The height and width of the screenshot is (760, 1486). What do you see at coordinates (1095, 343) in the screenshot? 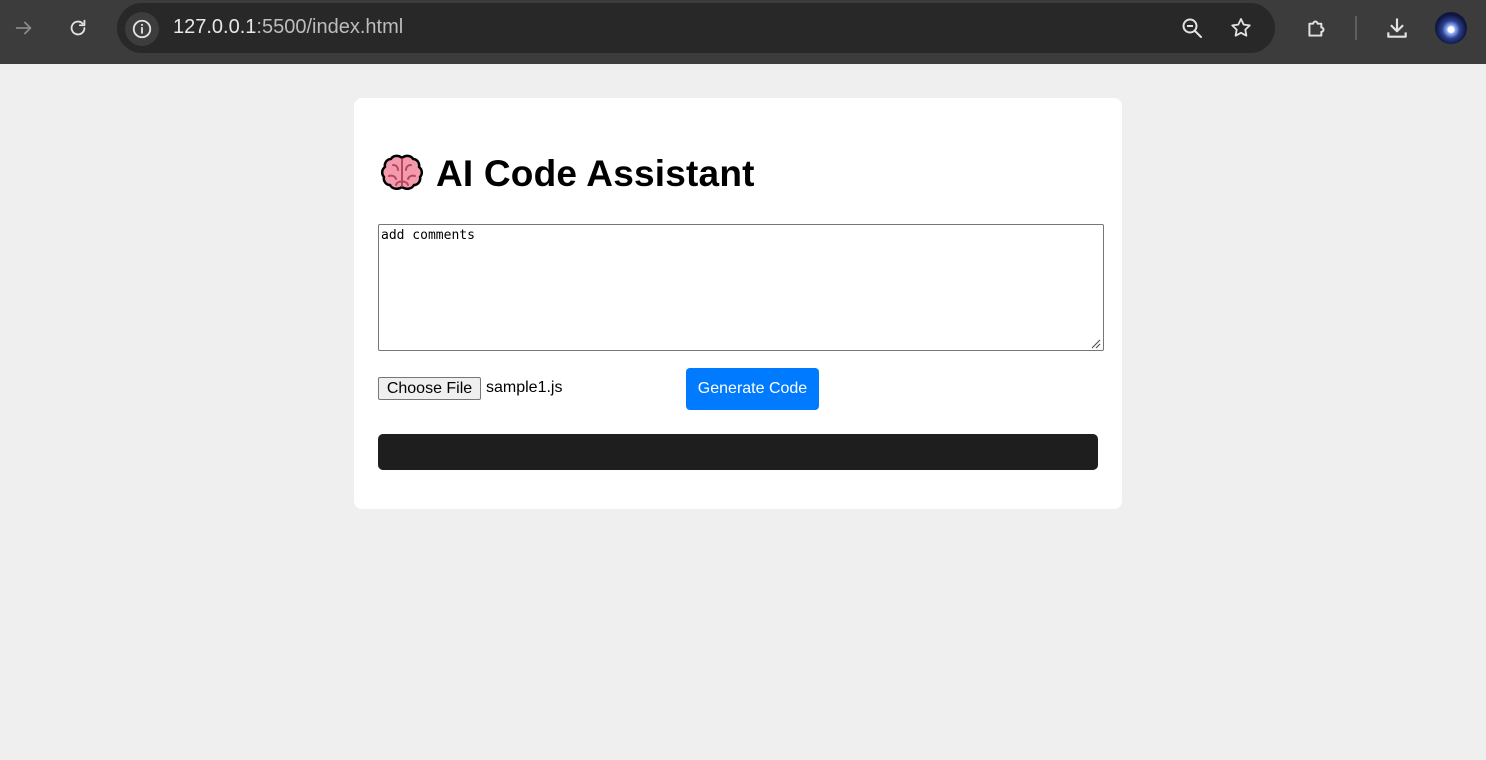
I see `resize-handle-icon` at bounding box center [1095, 343].